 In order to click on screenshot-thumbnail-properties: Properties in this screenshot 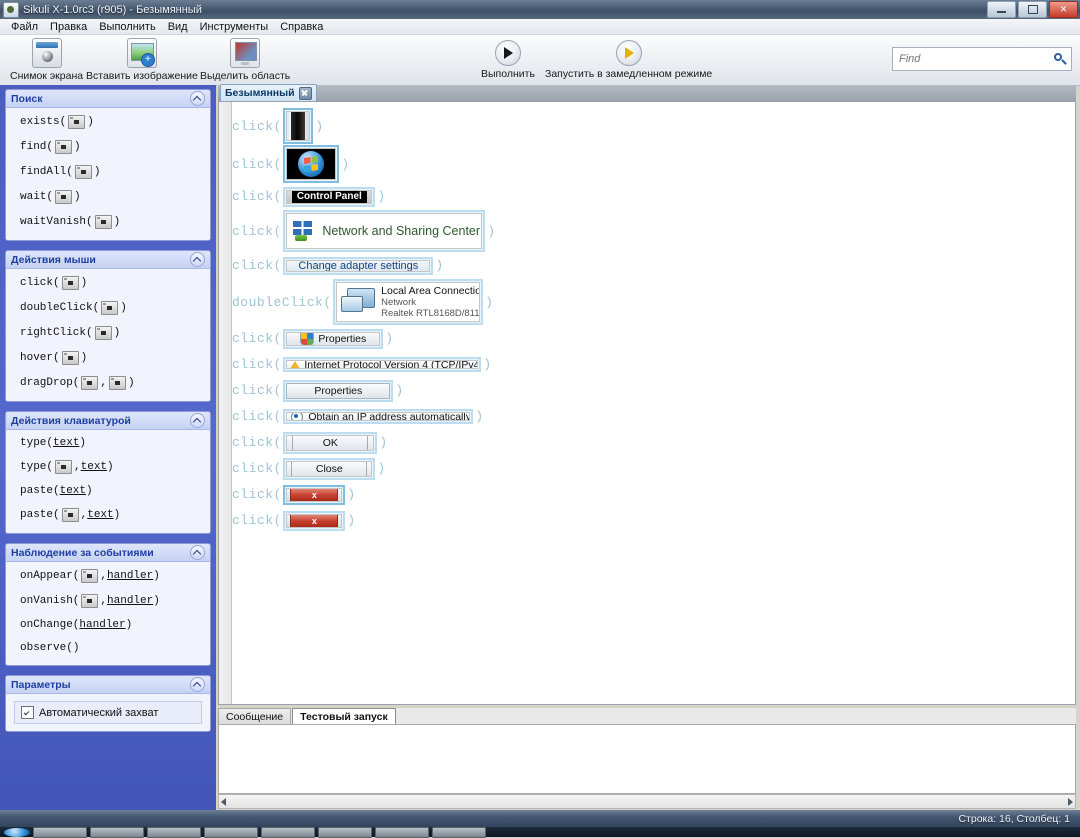, I will do `click(338, 390)`.